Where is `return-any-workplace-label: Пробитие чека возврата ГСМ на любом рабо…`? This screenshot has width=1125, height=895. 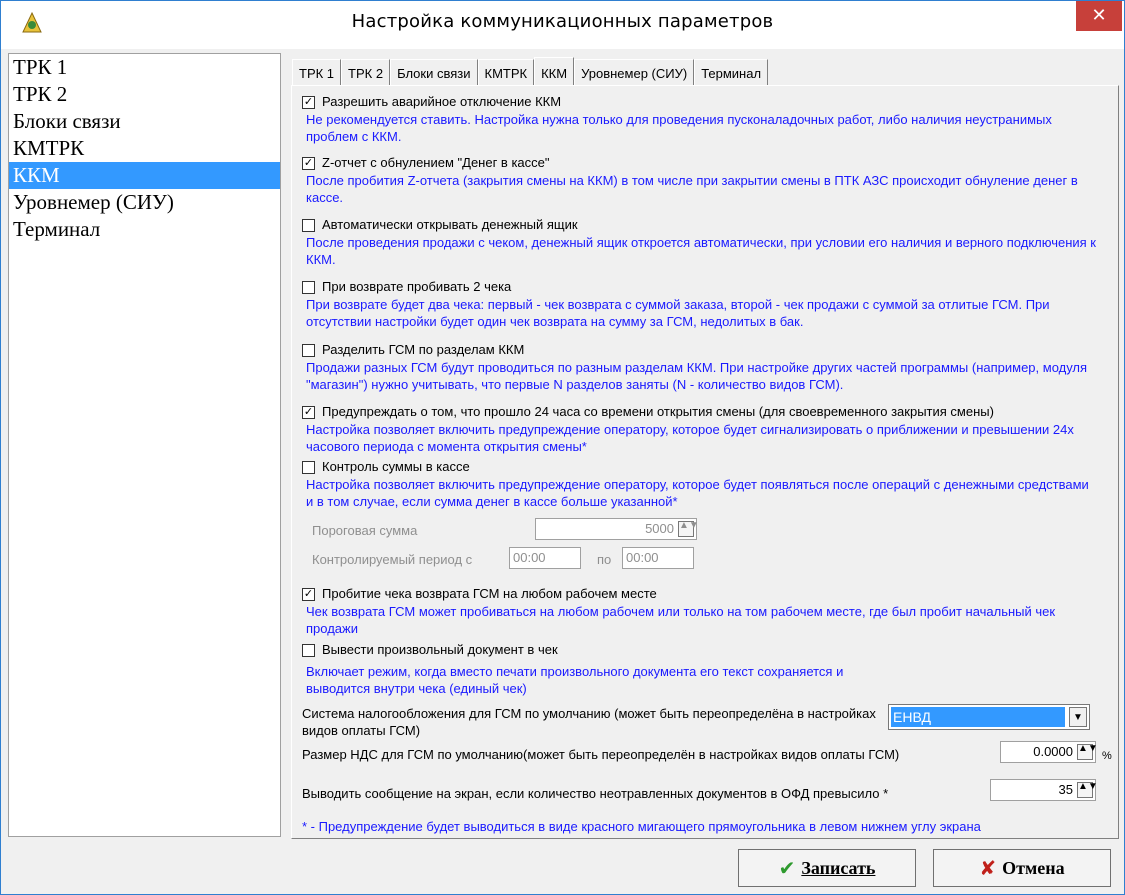 return-any-workplace-label: Пробитие чека возврата ГСМ на любом рабо… is located at coordinates (489, 593).